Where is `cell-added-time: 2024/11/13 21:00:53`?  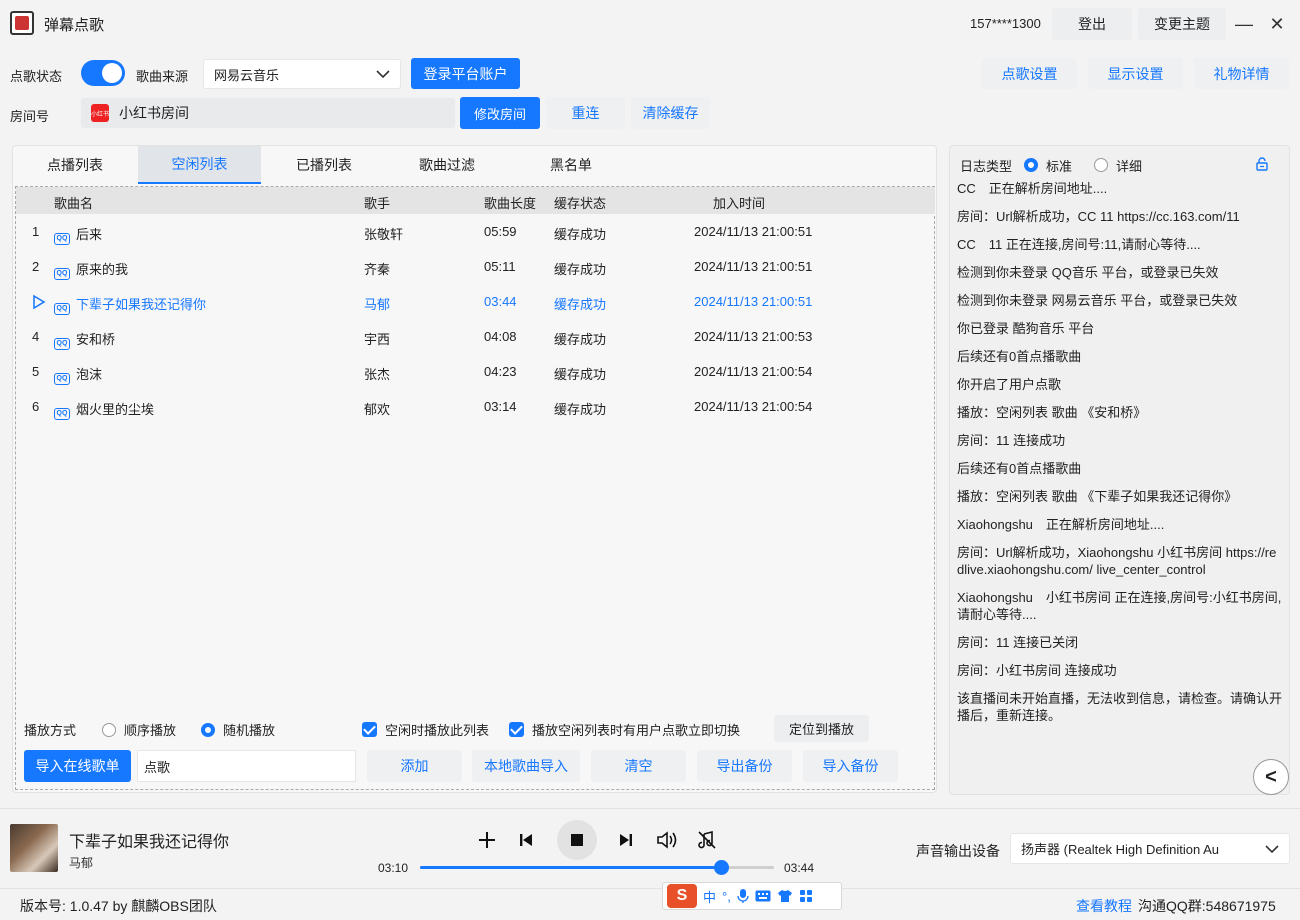 cell-added-time: 2024/11/13 21:00:53 is located at coordinates (753, 336).